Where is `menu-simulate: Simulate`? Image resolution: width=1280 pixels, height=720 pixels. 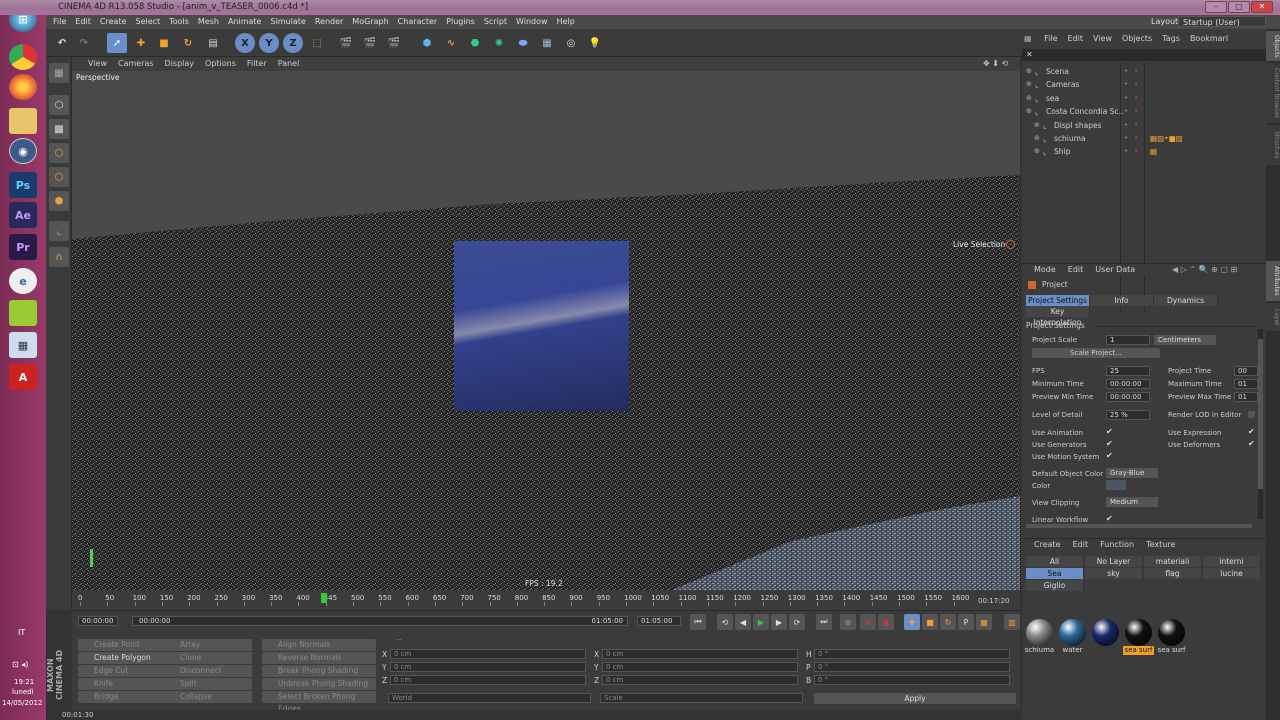
menu-simulate: Simulate is located at coordinates (287, 21).